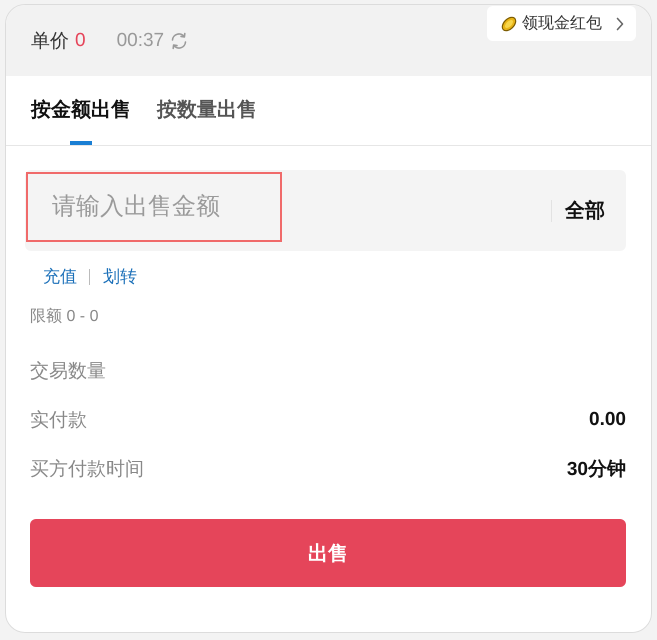 The width and height of the screenshot is (657, 640). I want to click on detail-value: 30分钟, so click(596, 470).